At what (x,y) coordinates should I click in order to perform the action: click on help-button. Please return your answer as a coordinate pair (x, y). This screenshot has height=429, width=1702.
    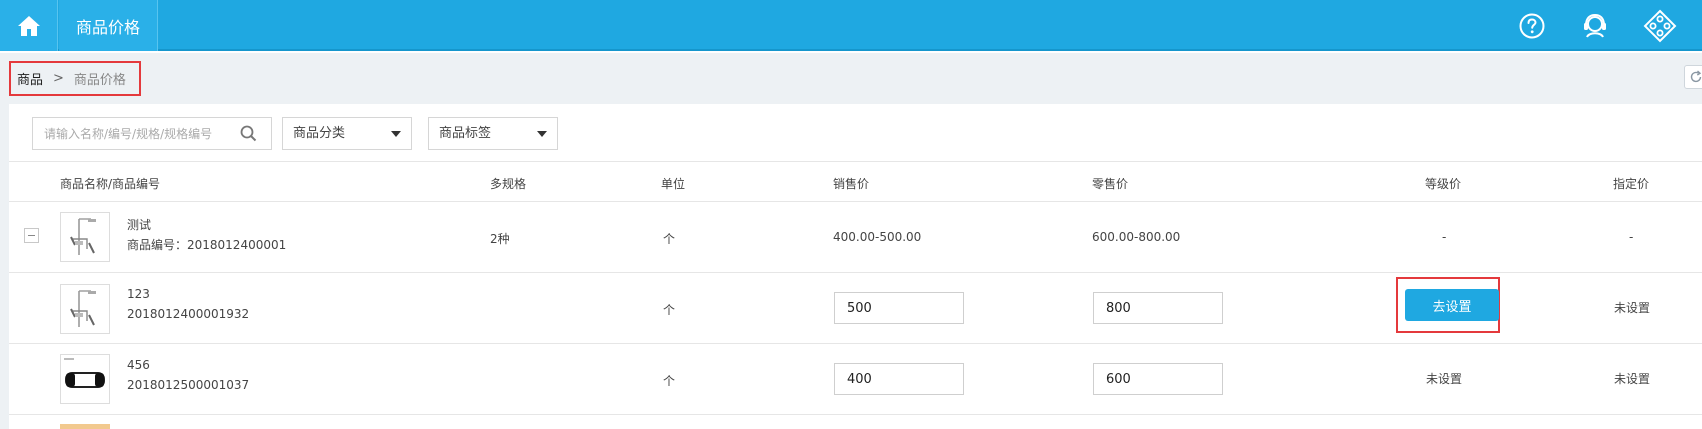
    Looking at the image, I should click on (1532, 26).